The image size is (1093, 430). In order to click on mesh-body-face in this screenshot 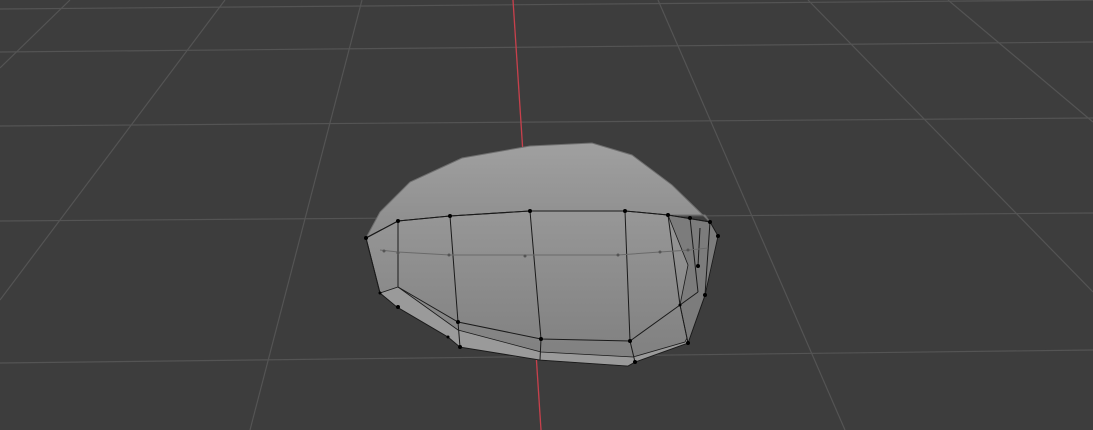, I will do `click(542, 288)`.